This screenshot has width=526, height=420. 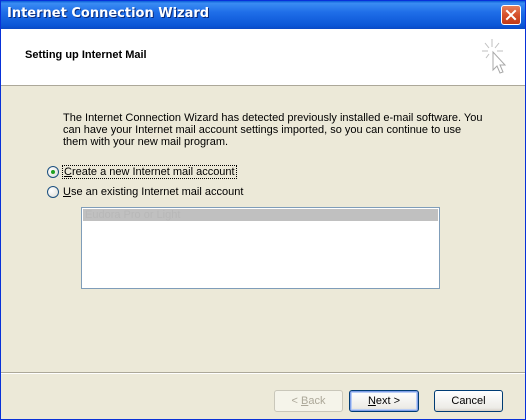 What do you see at coordinates (149, 172) in the screenshot?
I see `radio-label-create-new: Create a new Internet mail account` at bounding box center [149, 172].